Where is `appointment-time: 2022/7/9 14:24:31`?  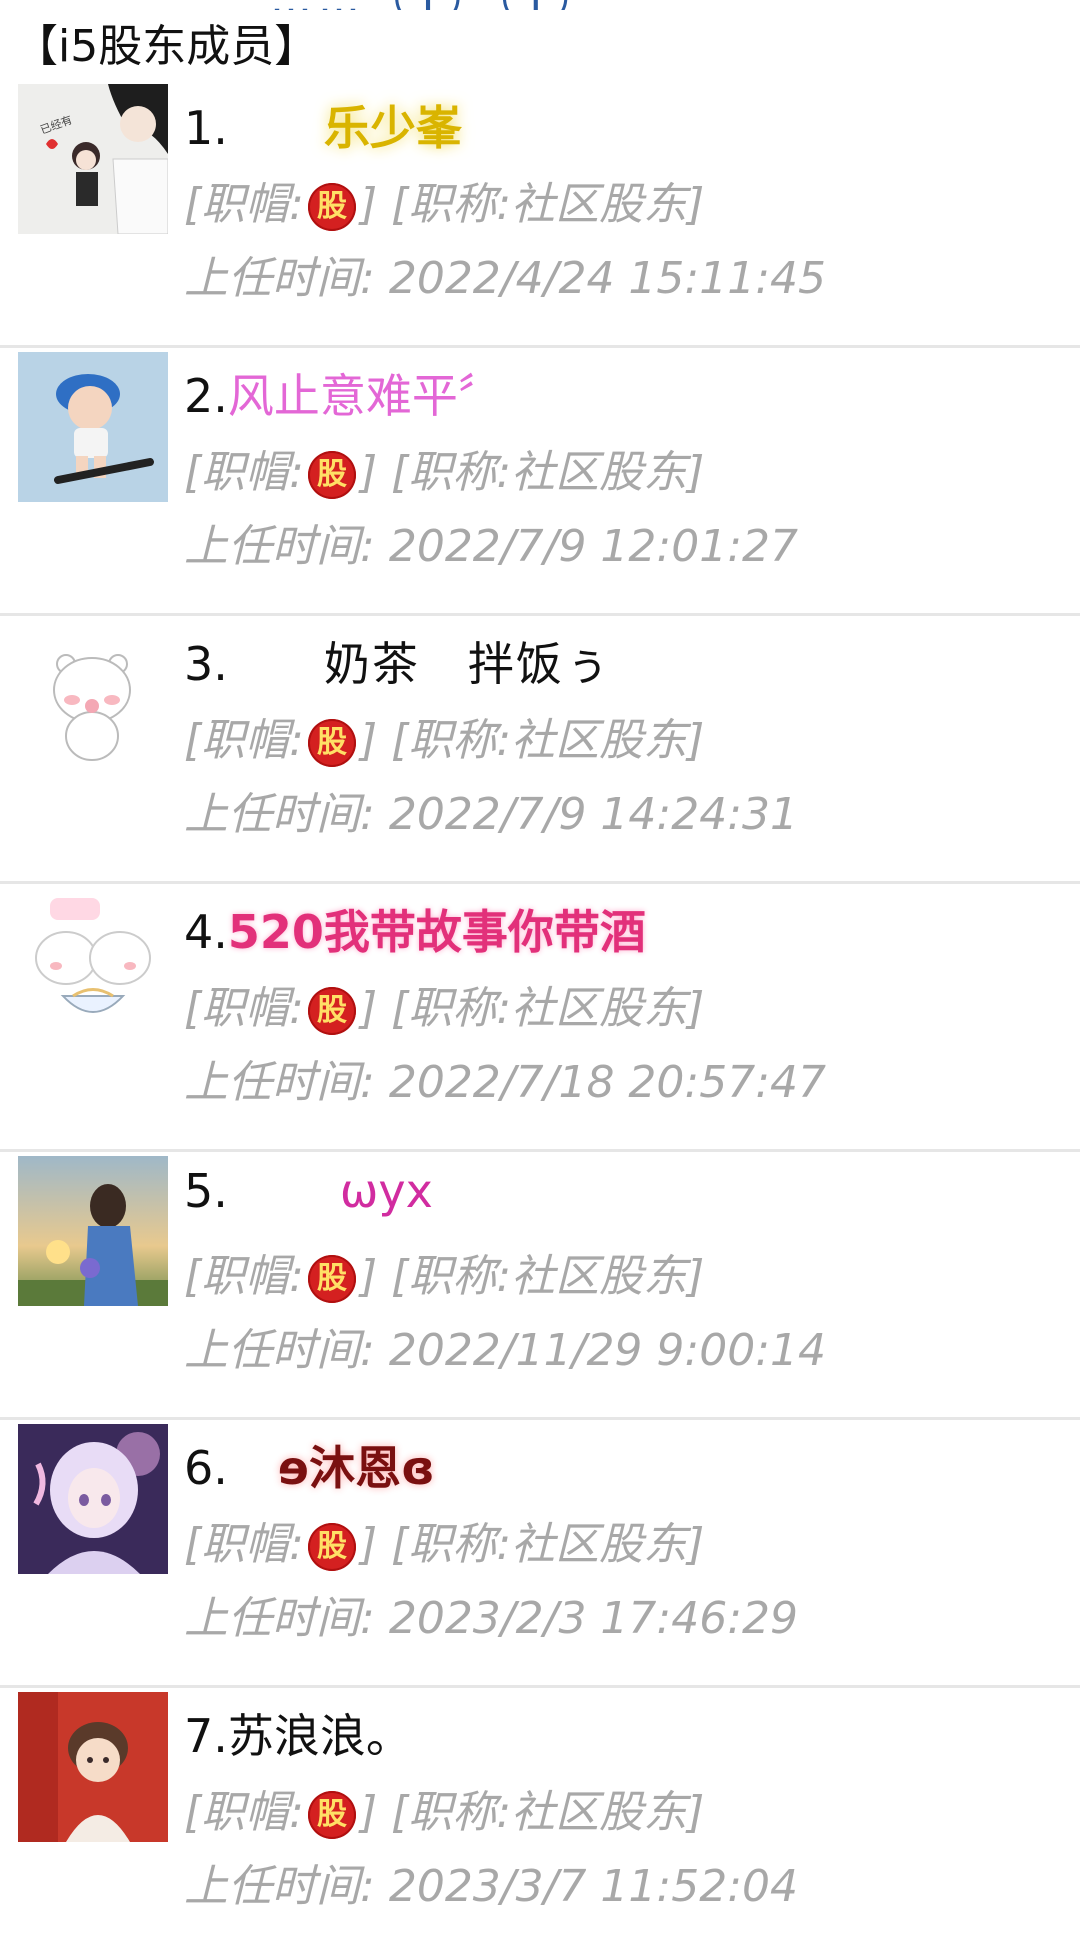 appointment-time: 2022/7/9 14:24:31 is located at coordinates (593, 814).